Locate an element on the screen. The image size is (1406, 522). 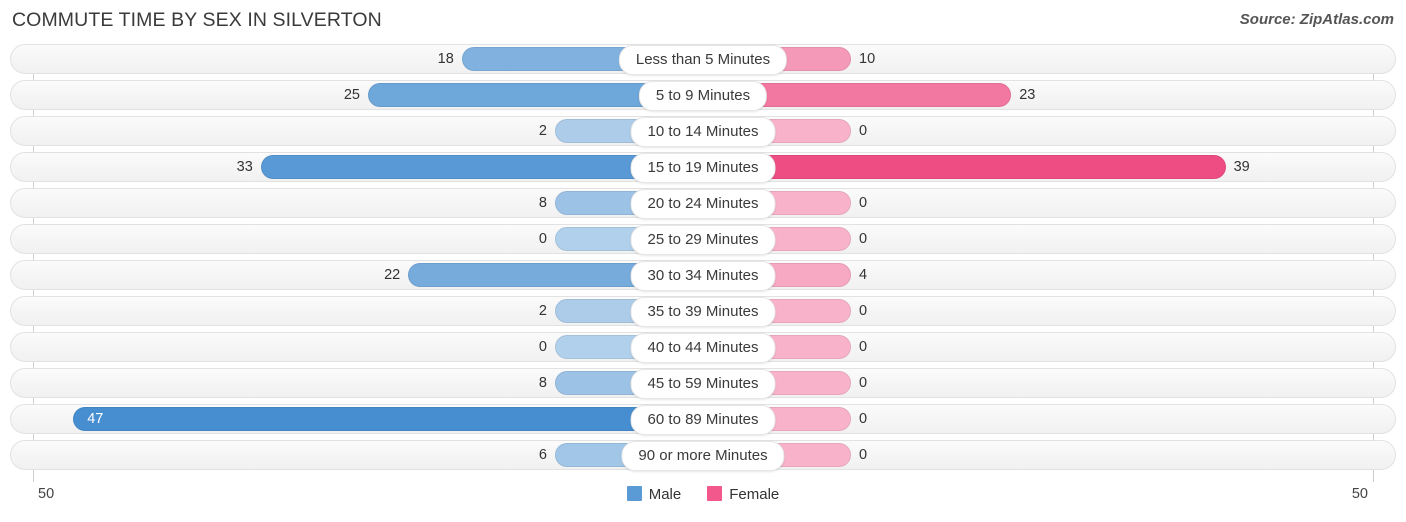
category-label: 40 to 44 Minutes is located at coordinates (703, 348).